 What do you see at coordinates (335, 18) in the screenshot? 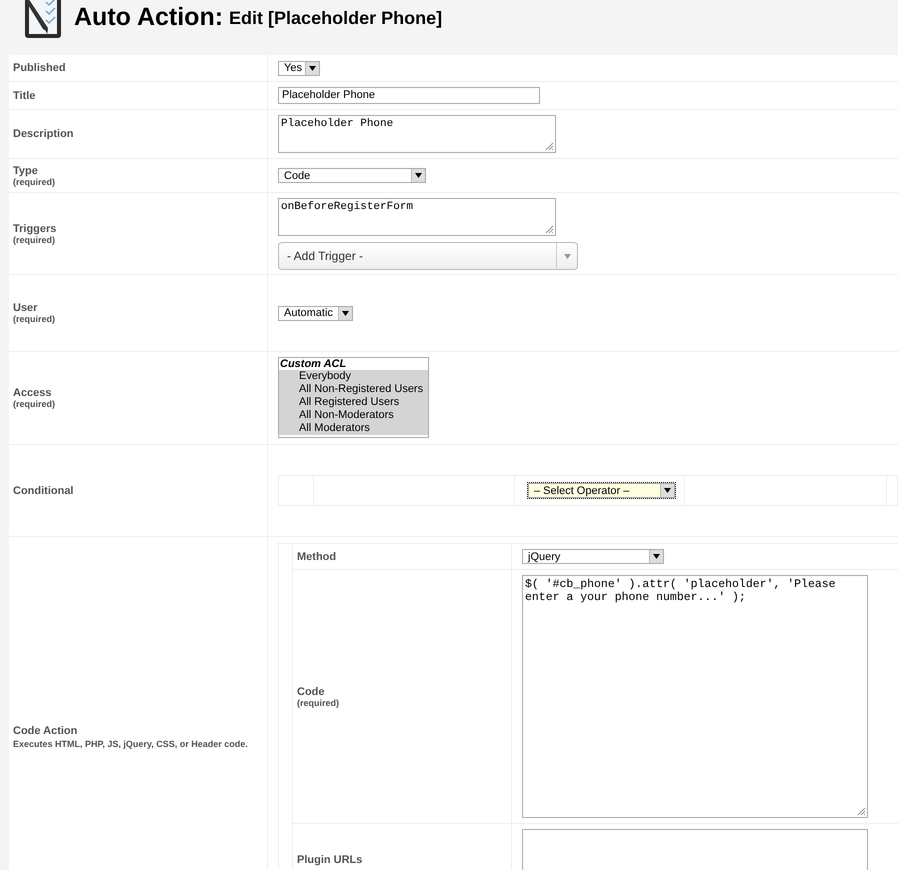
I see `page-subtitle: Edit [Placeholder Phone]` at bounding box center [335, 18].